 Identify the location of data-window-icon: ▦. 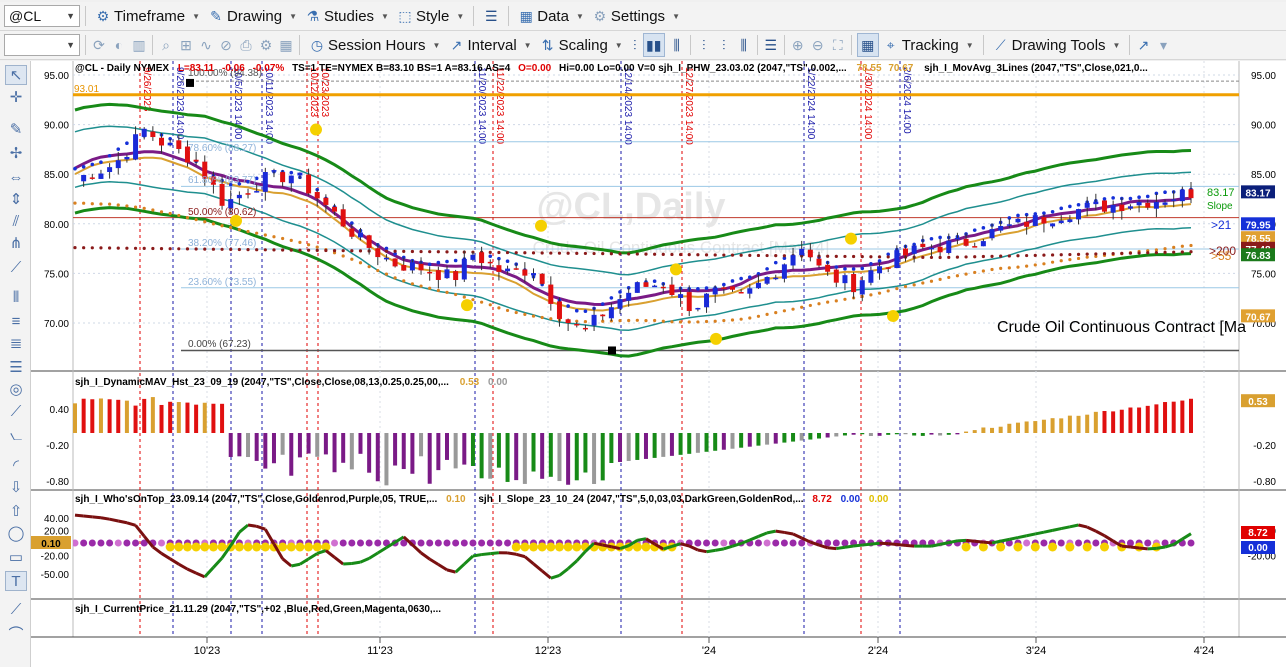
(867, 45).